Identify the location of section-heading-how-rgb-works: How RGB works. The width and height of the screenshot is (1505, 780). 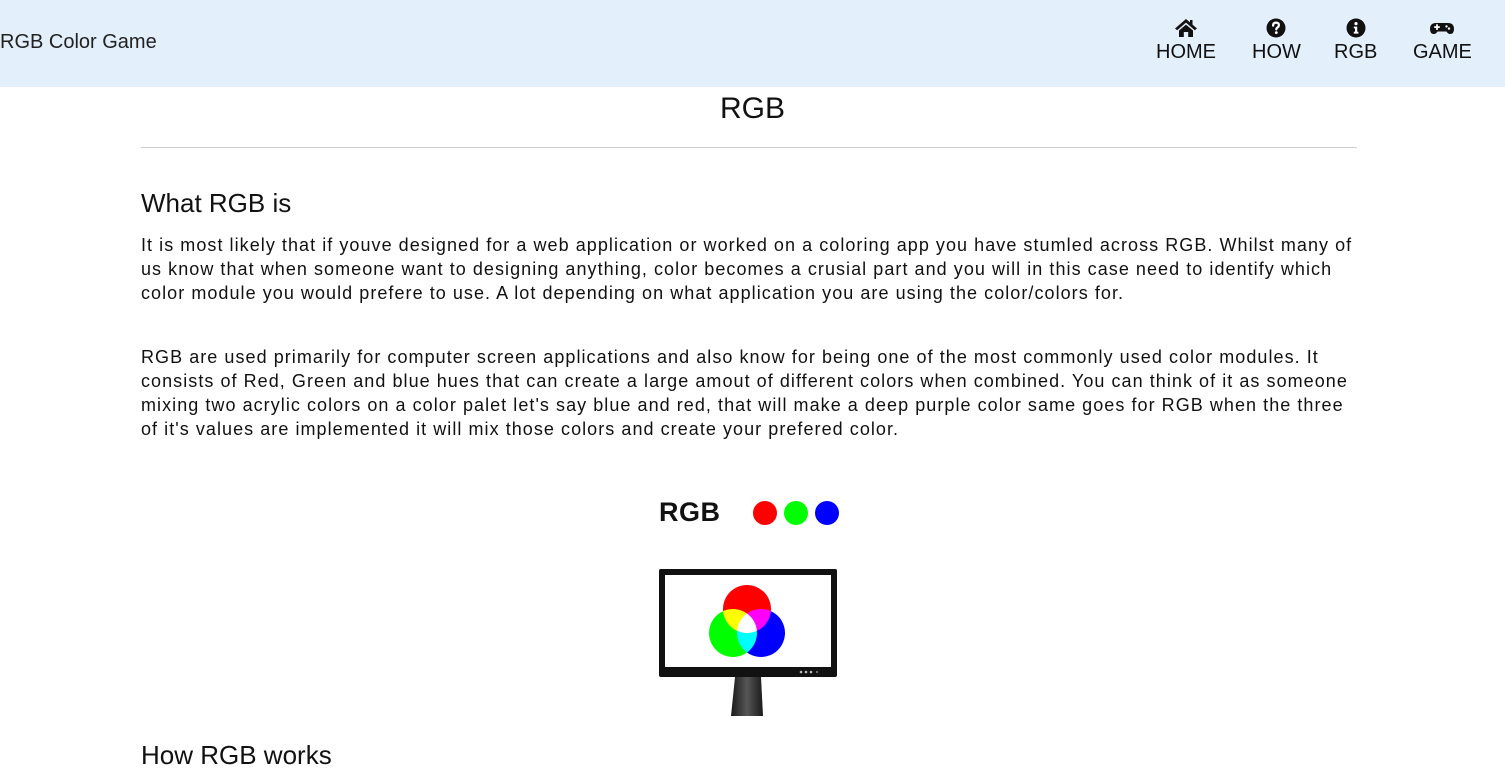
(236, 755).